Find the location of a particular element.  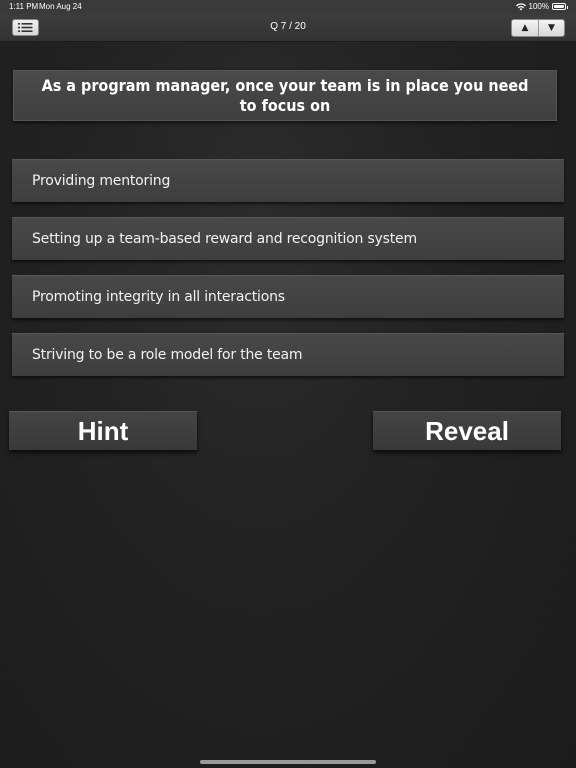

wifi-icon is located at coordinates (520, 6).